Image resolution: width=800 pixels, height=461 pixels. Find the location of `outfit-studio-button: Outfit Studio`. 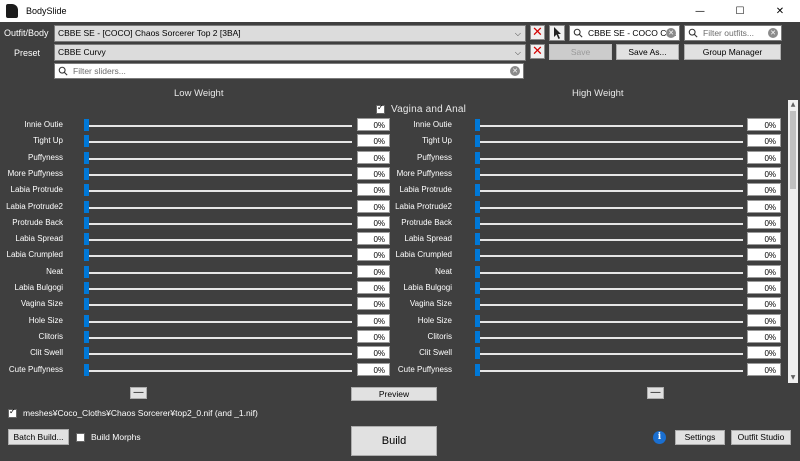

outfit-studio-button: Outfit Studio is located at coordinates (761, 437).